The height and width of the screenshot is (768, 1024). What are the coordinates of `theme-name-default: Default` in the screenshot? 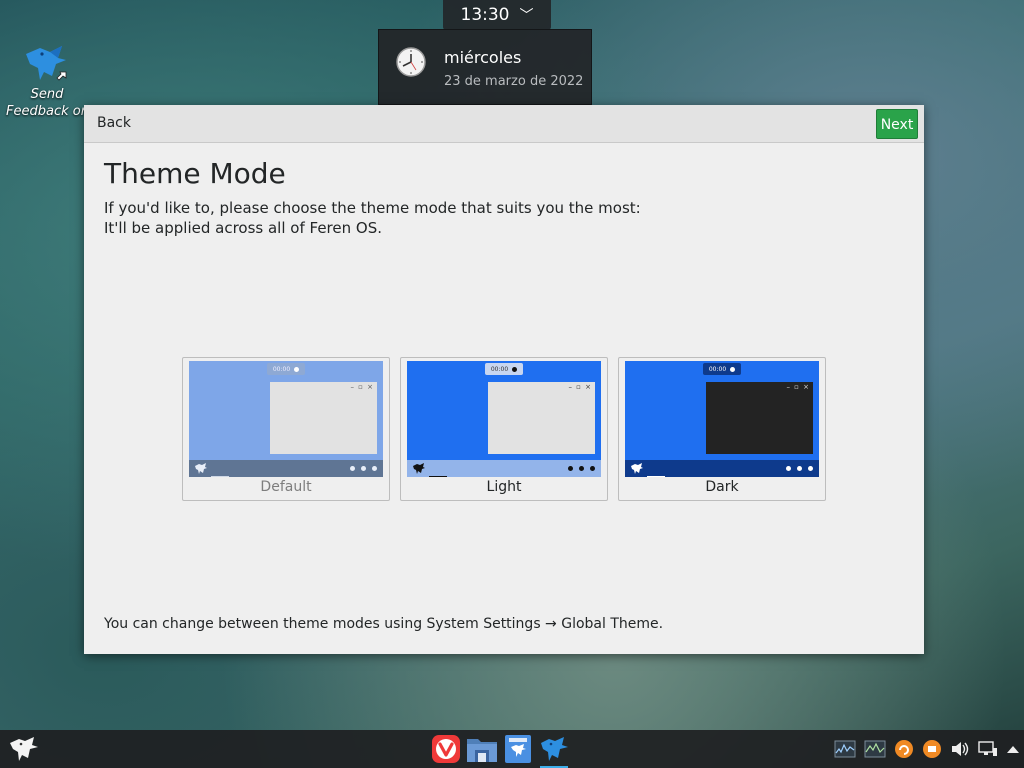 It's located at (286, 487).